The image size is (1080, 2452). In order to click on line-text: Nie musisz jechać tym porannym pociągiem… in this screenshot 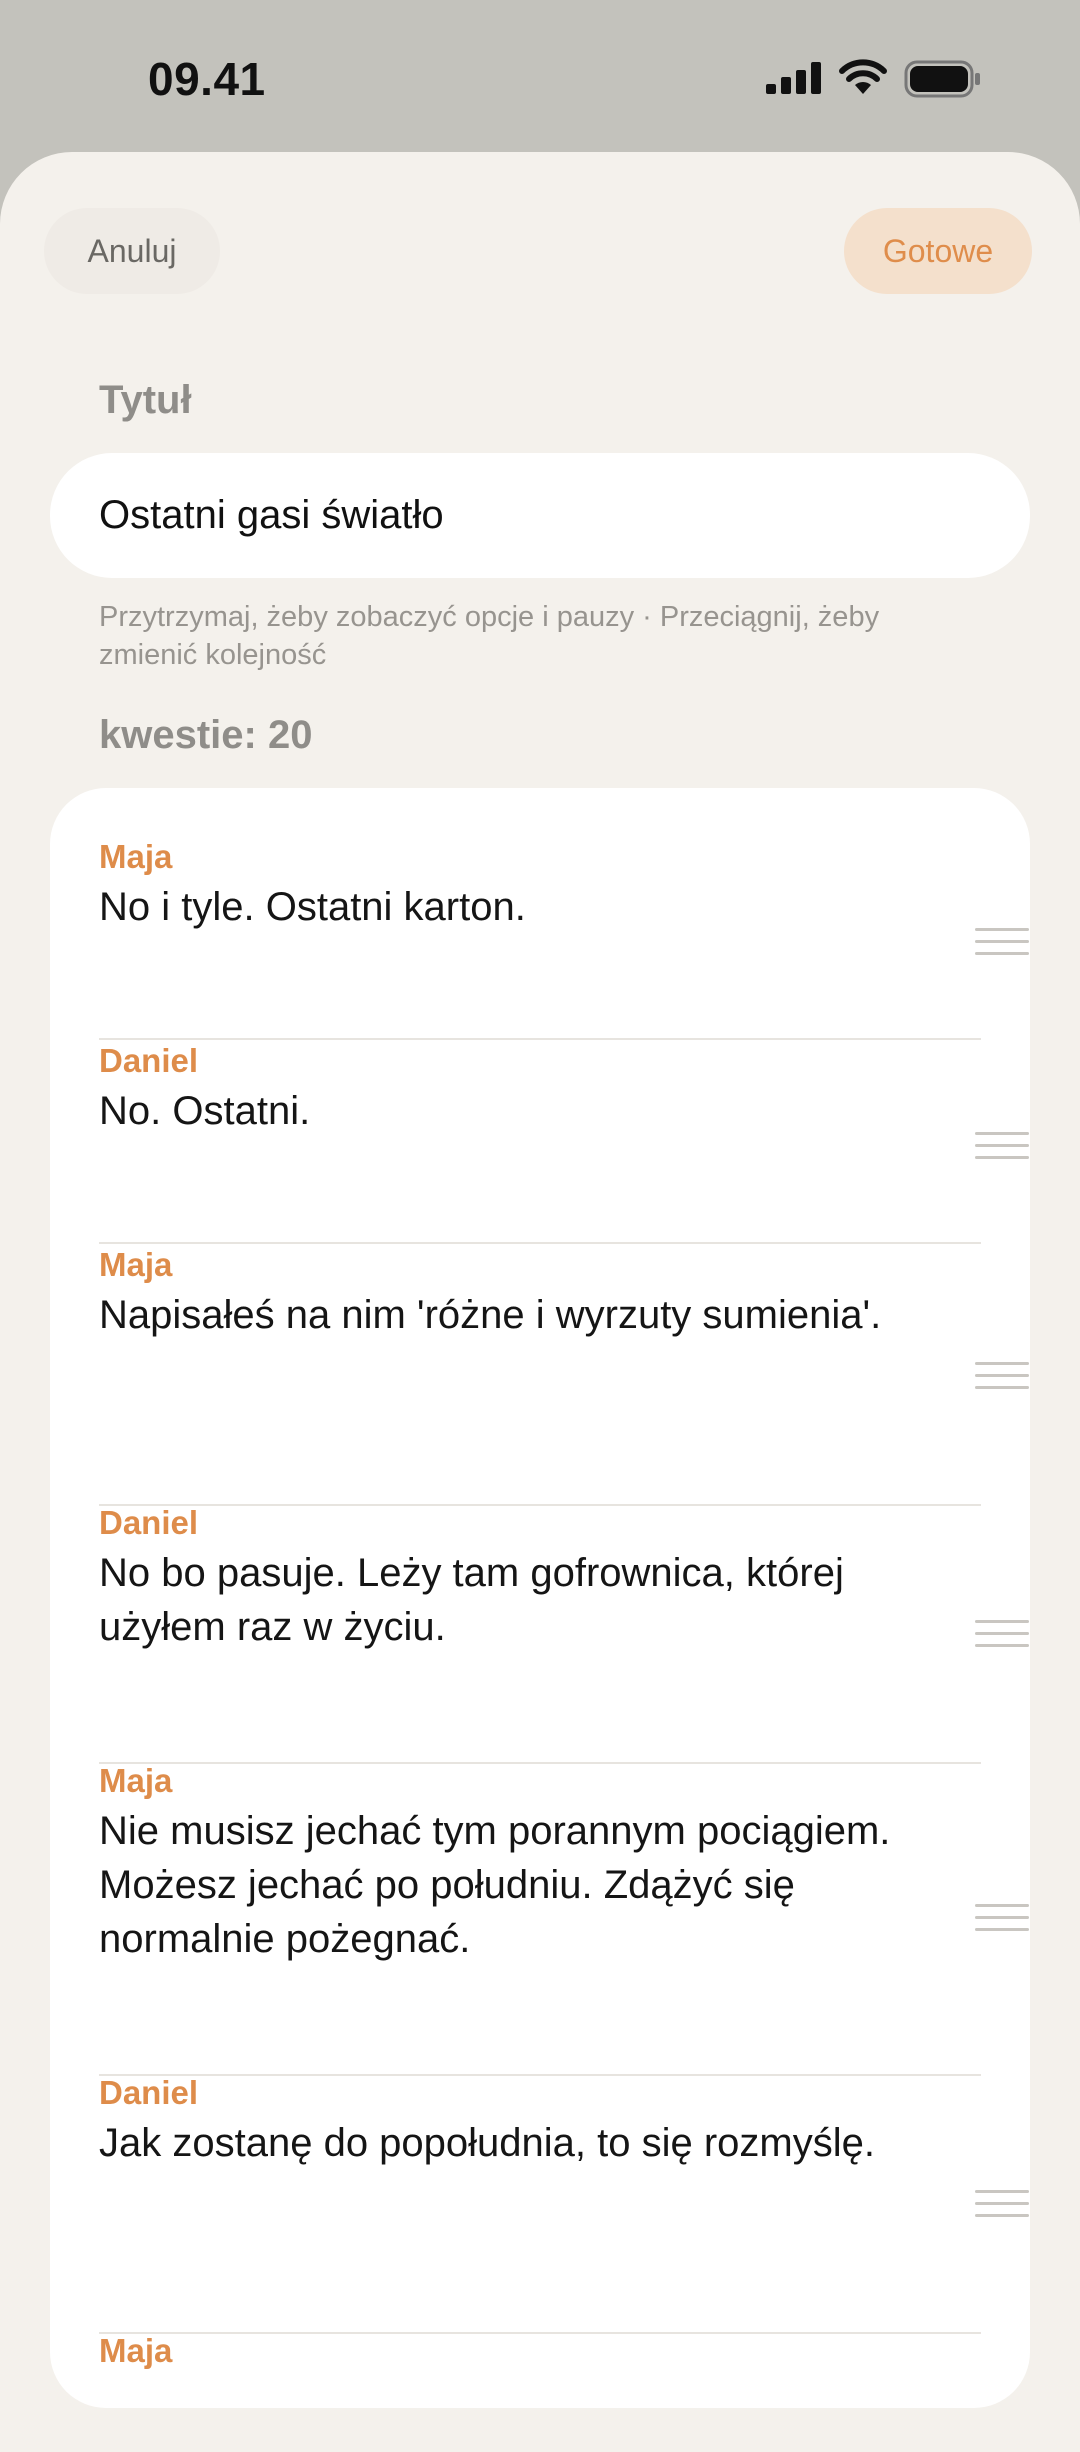, I will do `click(495, 1885)`.